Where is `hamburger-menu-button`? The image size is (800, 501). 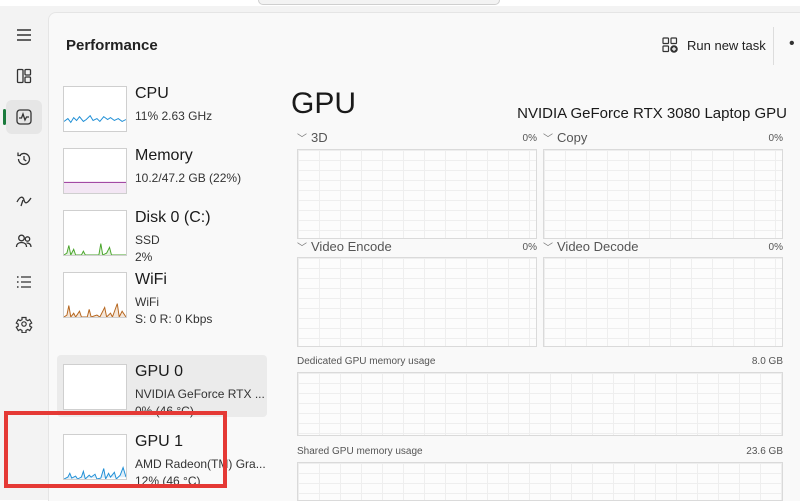
hamburger-menu-button is located at coordinates (24, 35).